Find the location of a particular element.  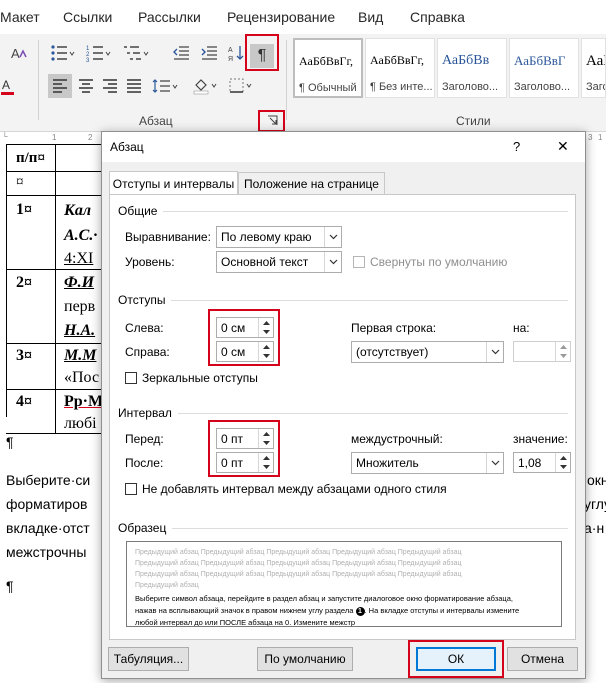

shading-icon is located at coordinates (206, 86).